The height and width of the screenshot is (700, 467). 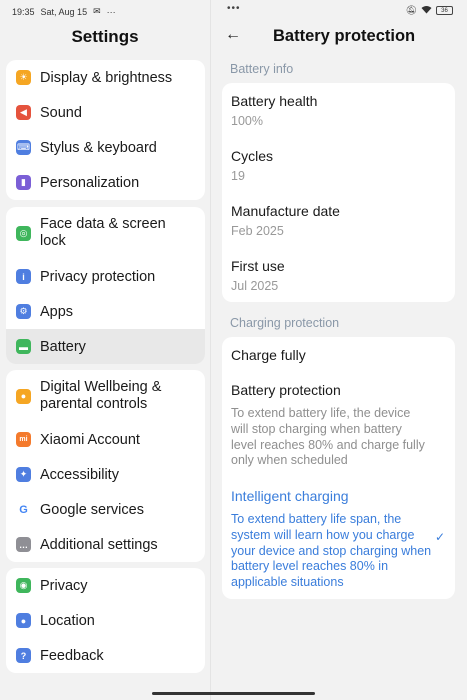 What do you see at coordinates (64, 585) in the screenshot?
I see `sidebar-item-label: Privacy` at bounding box center [64, 585].